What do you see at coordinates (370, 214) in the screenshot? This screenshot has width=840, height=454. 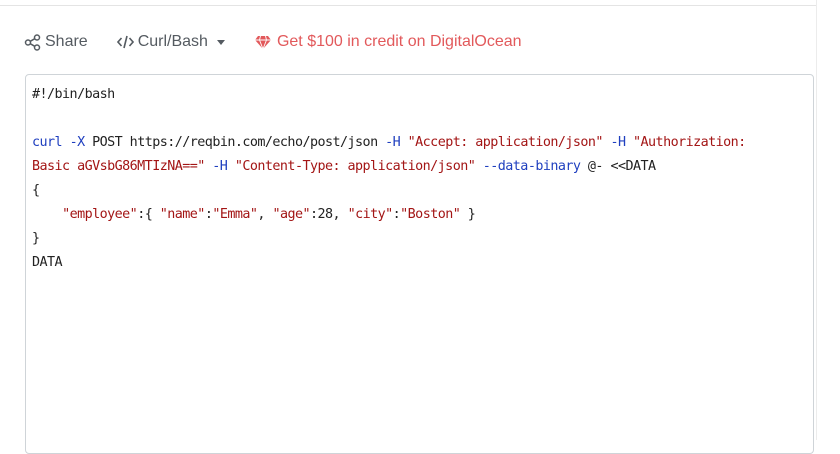 I see `json-key-city: "city"` at bounding box center [370, 214].